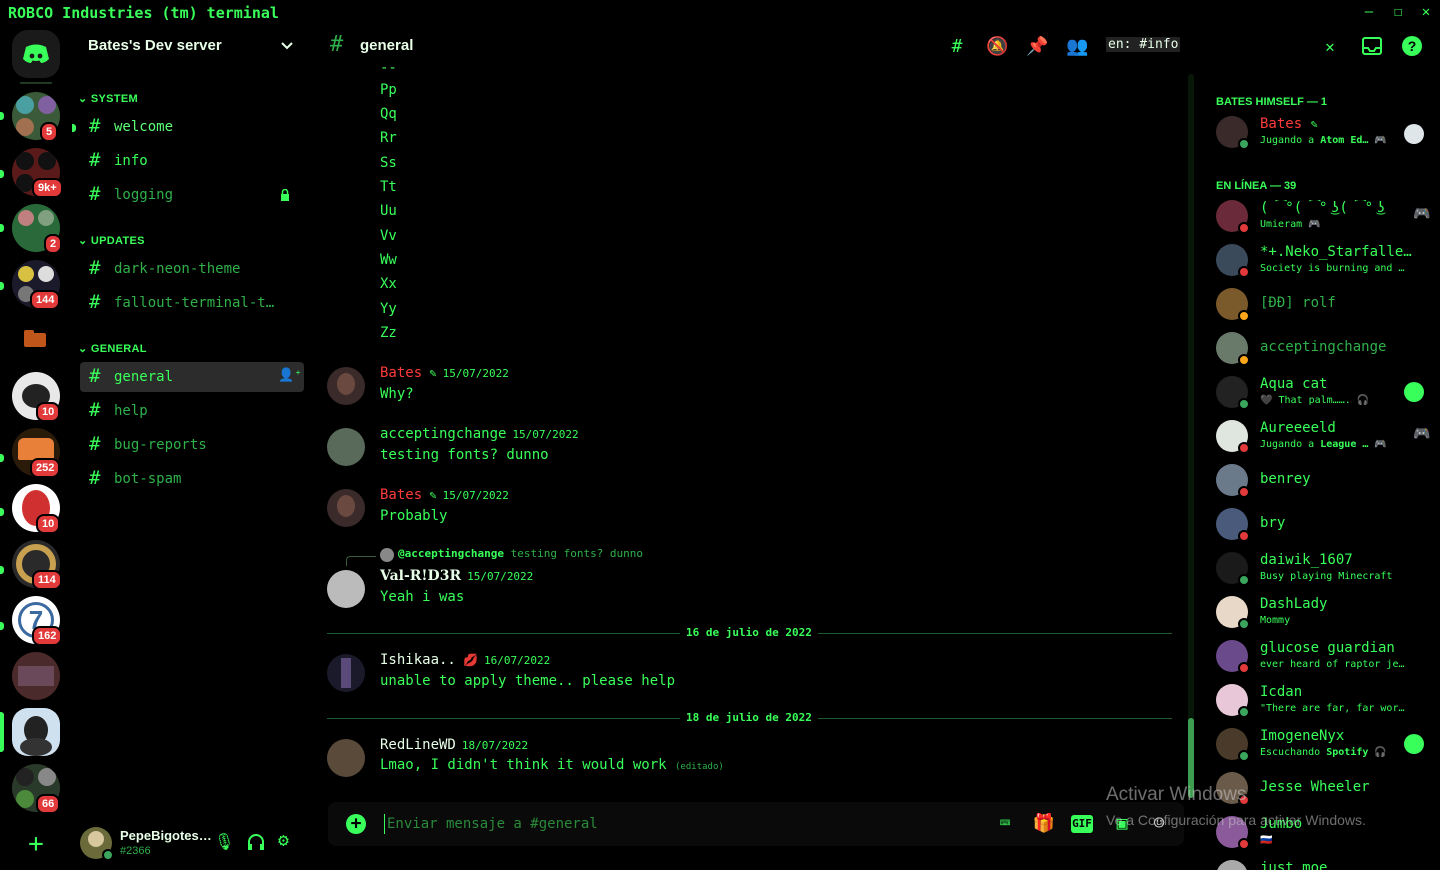 This screenshot has height=870, width=1440. I want to click on member-item: daiwik_1607 Busy playing Minecraft, so click(1326, 568).